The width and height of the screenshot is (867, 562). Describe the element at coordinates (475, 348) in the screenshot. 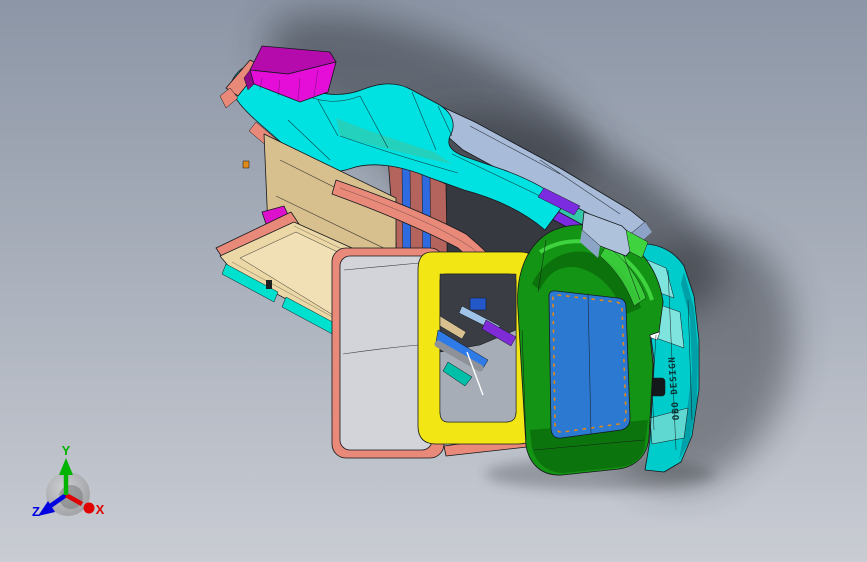

I see `door-opening` at that location.